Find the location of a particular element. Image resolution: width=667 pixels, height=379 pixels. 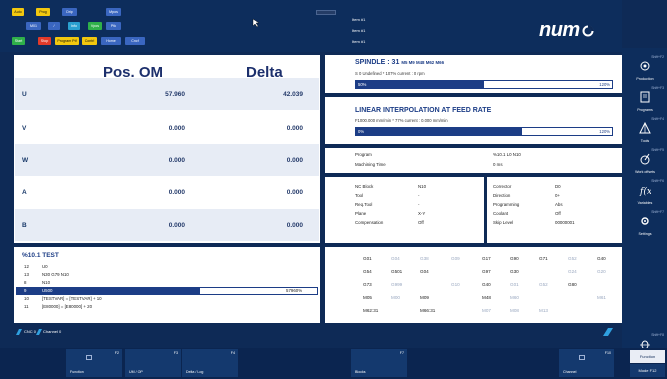

spindle-bar-max: 120% is located at coordinates (604, 84).